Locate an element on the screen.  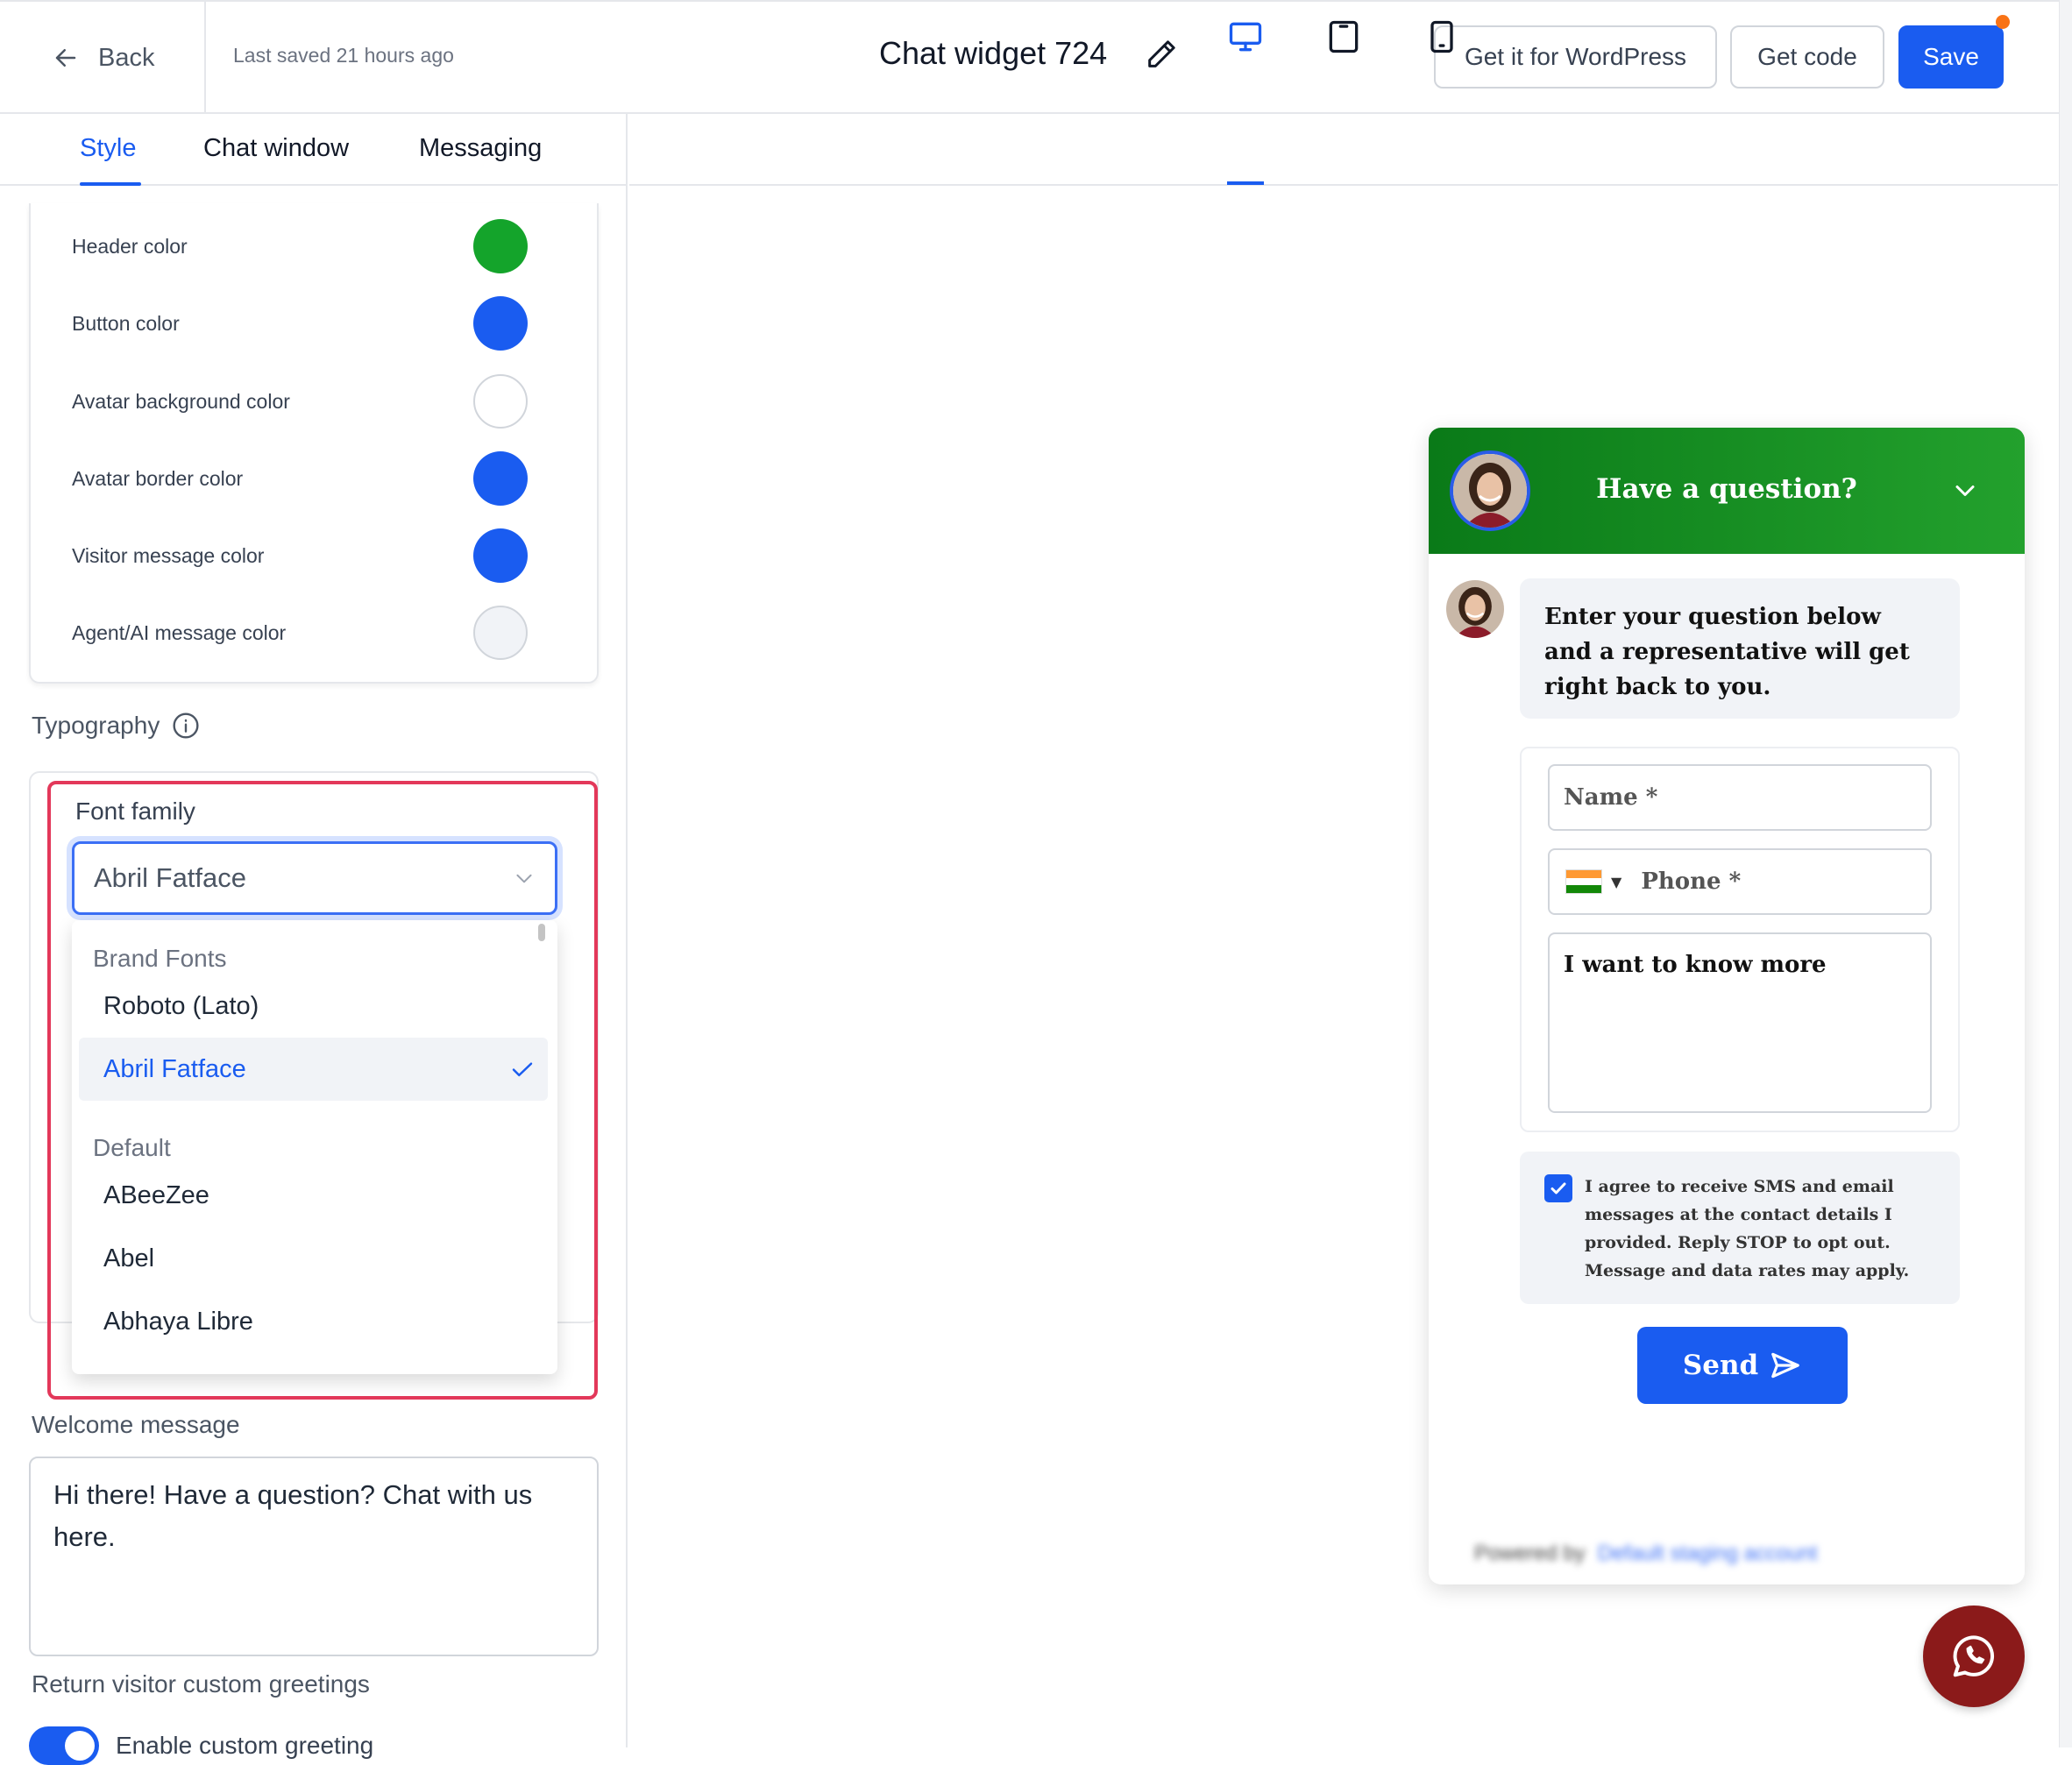
typography-label: Typography is located at coordinates (96, 725).